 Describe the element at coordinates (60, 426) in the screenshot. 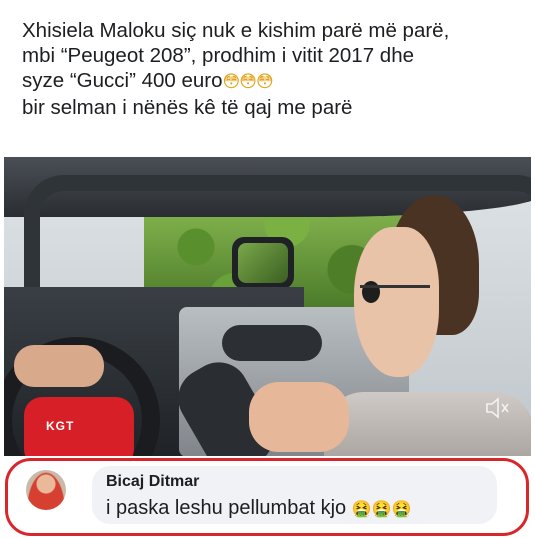

I see `microphone-brand-label: KGT` at that location.